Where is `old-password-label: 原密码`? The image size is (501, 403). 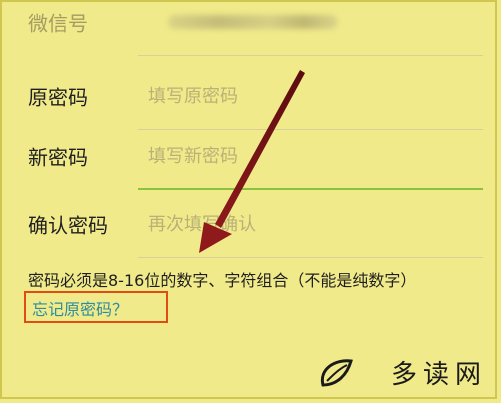 old-password-label: 原密码 is located at coordinates (58, 97).